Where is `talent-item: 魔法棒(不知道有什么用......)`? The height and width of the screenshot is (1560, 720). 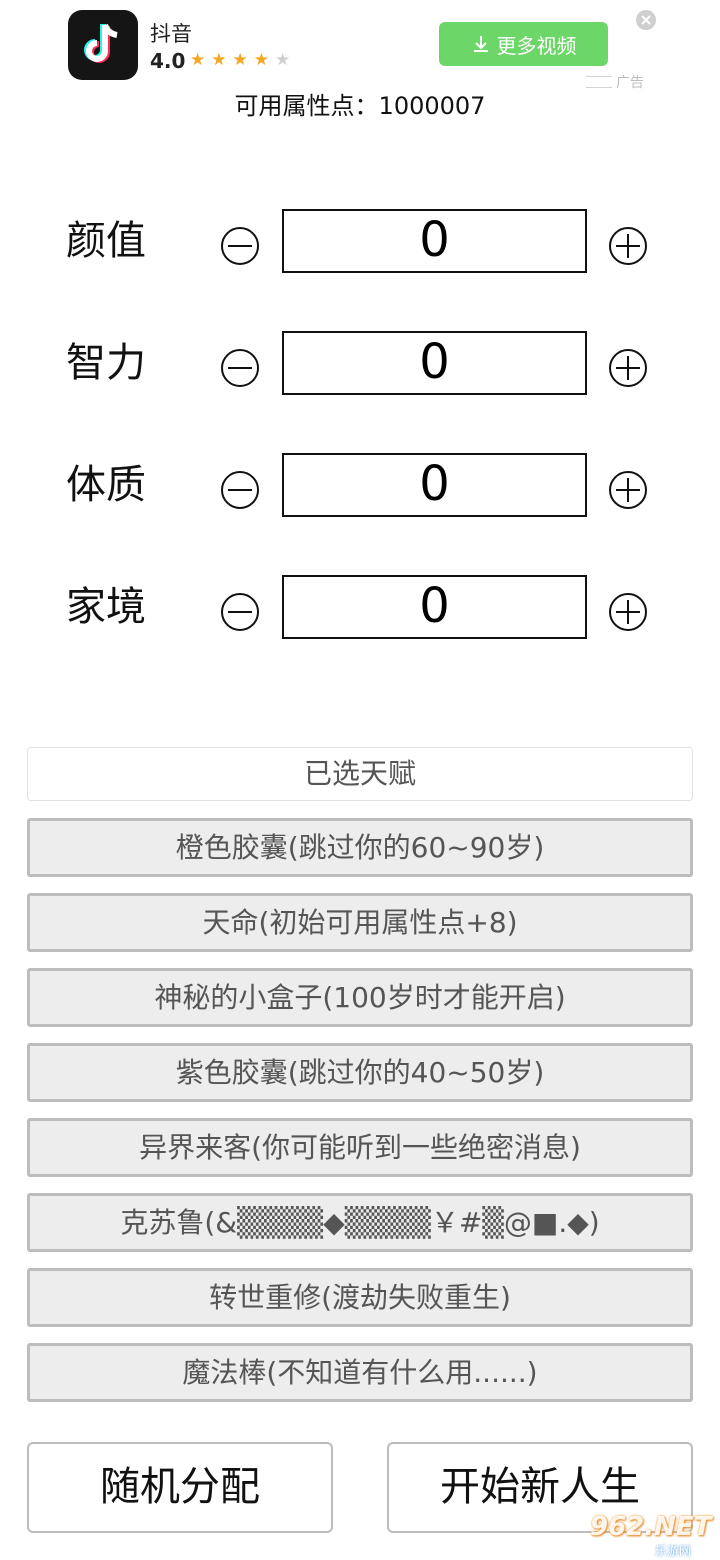 talent-item: 魔法棒(不知道有什么用......) is located at coordinates (360, 1372).